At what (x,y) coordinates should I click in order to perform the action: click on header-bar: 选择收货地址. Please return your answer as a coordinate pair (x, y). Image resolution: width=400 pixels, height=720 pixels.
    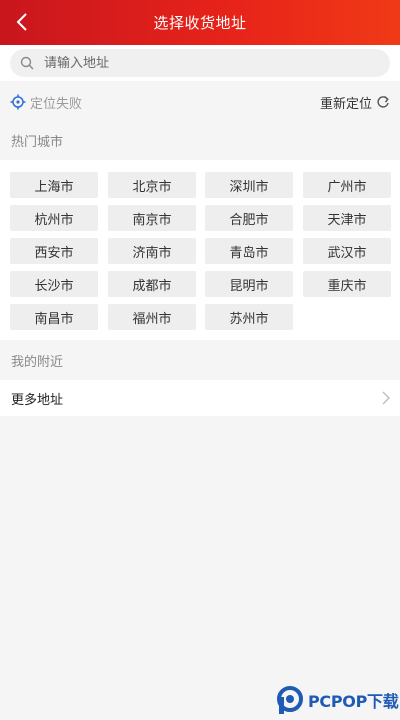
    Looking at the image, I should click on (200, 22).